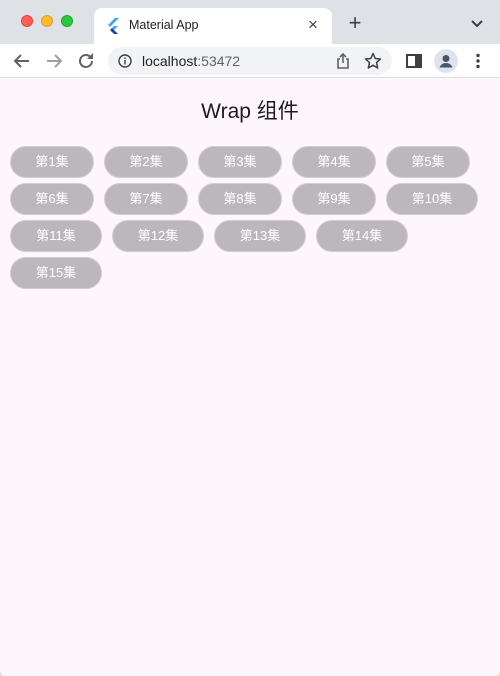 This screenshot has width=500, height=676. What do you see at coordinates (164, 25) in the screenshot?
I see `tab-title: Material App` at bounding box center [164, 25].